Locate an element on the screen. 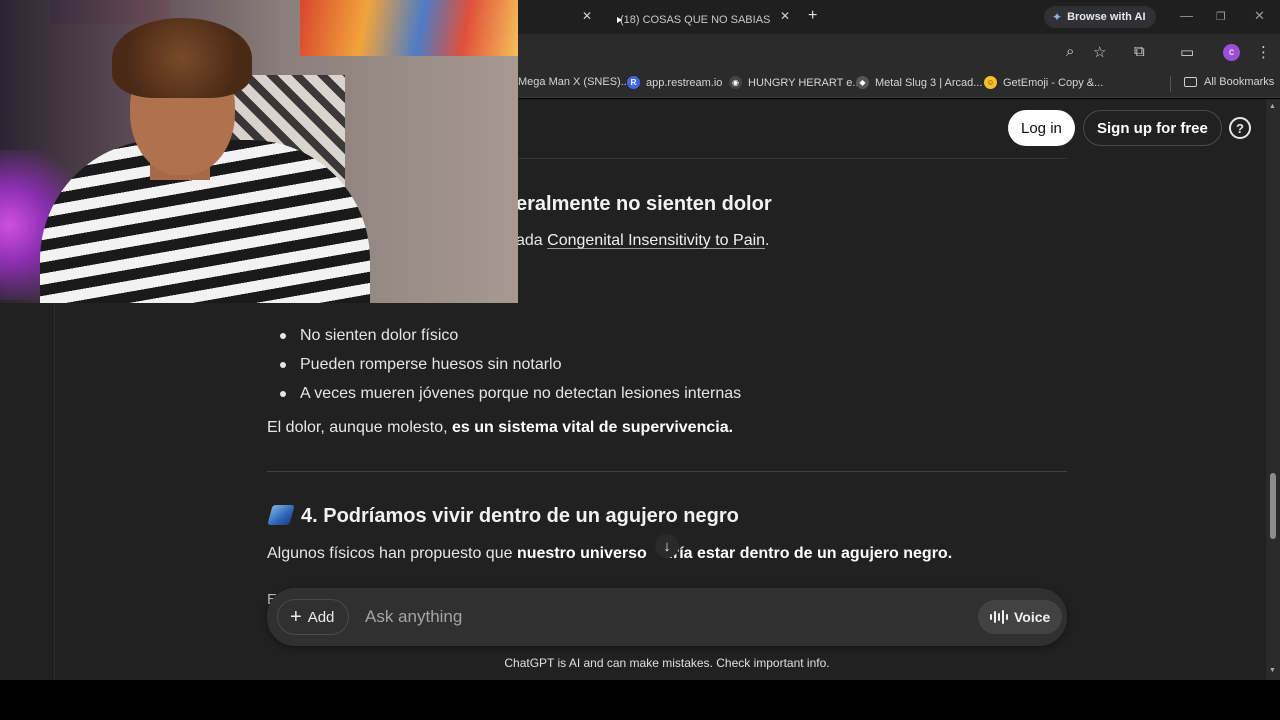 This screenshot has height=720, width=1280. paragraph-bold: dría estar dentro de un agujero negro. is located at coordinates (808, 553).